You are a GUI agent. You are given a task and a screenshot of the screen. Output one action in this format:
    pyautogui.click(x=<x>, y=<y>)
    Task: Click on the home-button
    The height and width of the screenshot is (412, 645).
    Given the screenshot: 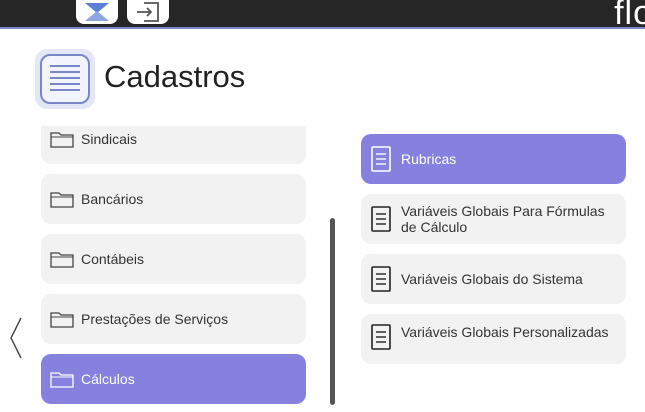 What is the action you would take?
    pyautogui.click(x=97, y=12)
    